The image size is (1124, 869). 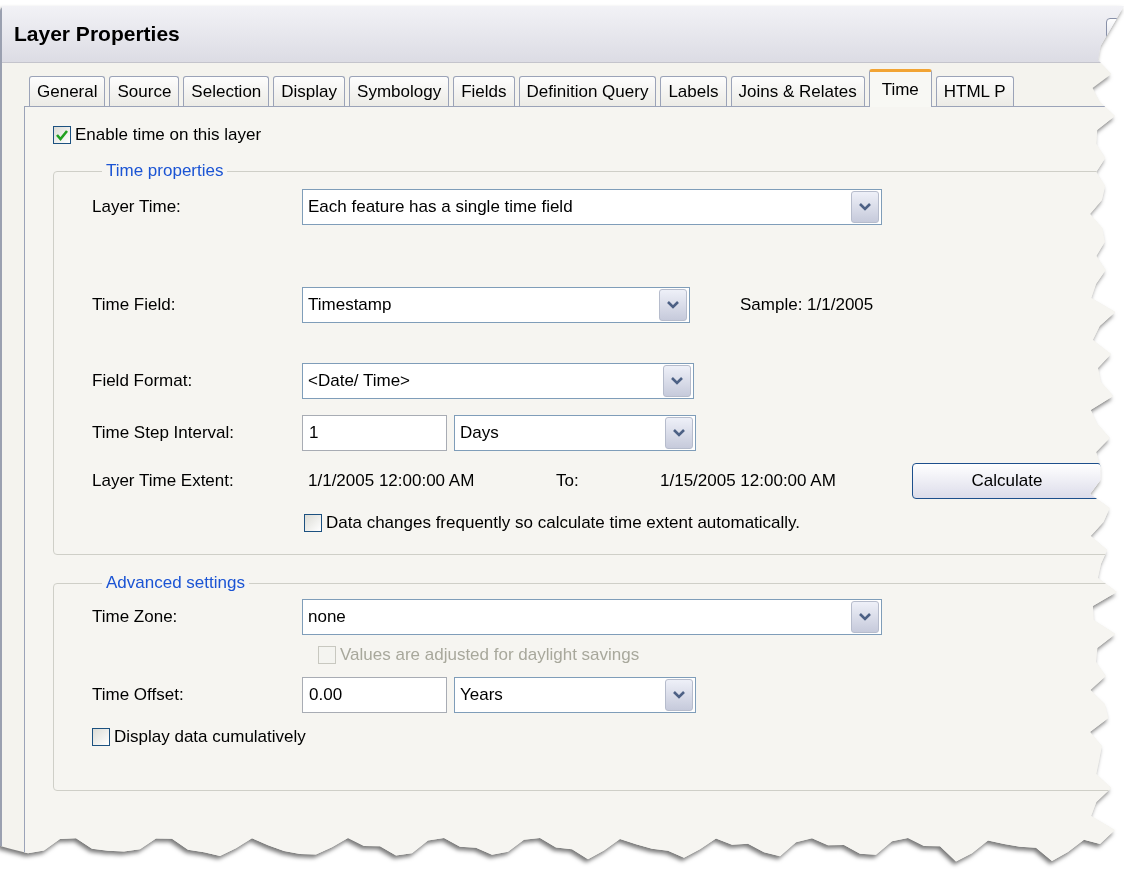 What do you see at coordinates (374, 695) in the screenshot?
I see `offset-field: 0.00` at bounding box center [374, 695].